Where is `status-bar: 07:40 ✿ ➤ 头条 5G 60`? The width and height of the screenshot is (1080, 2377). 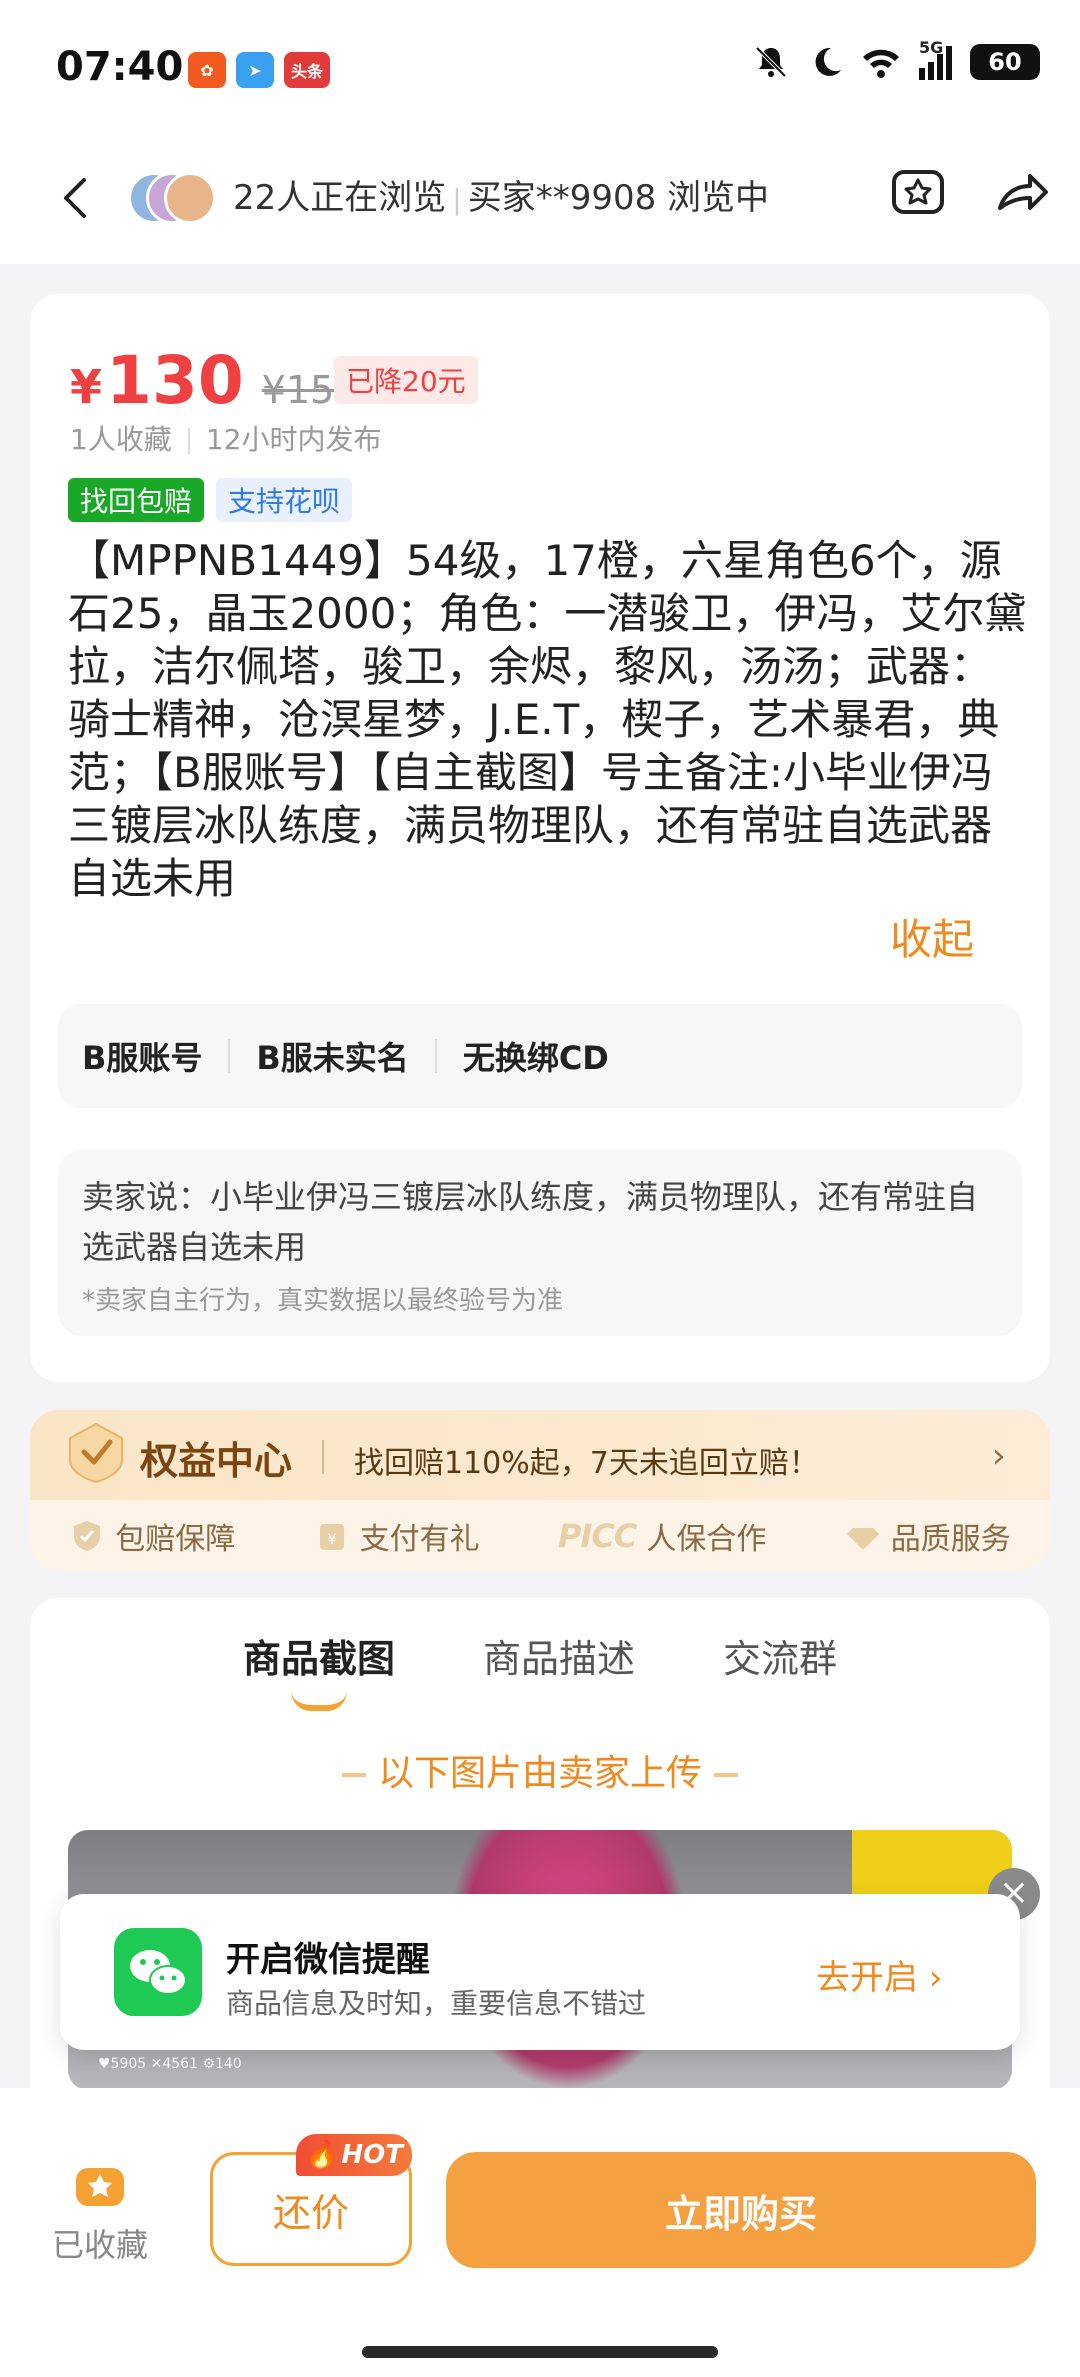
status-bar: 07:40 ✿ ➤ 头条 5G 60 is located at coordinates (540, 70).